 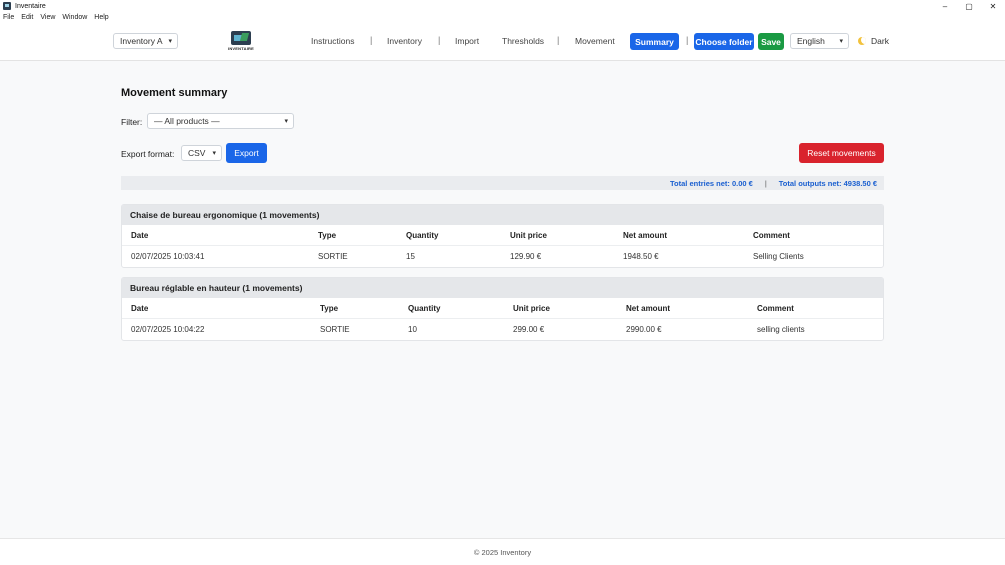 I want to click on cell-net-amount: 1948.50 €, so click(x=641, y=256).